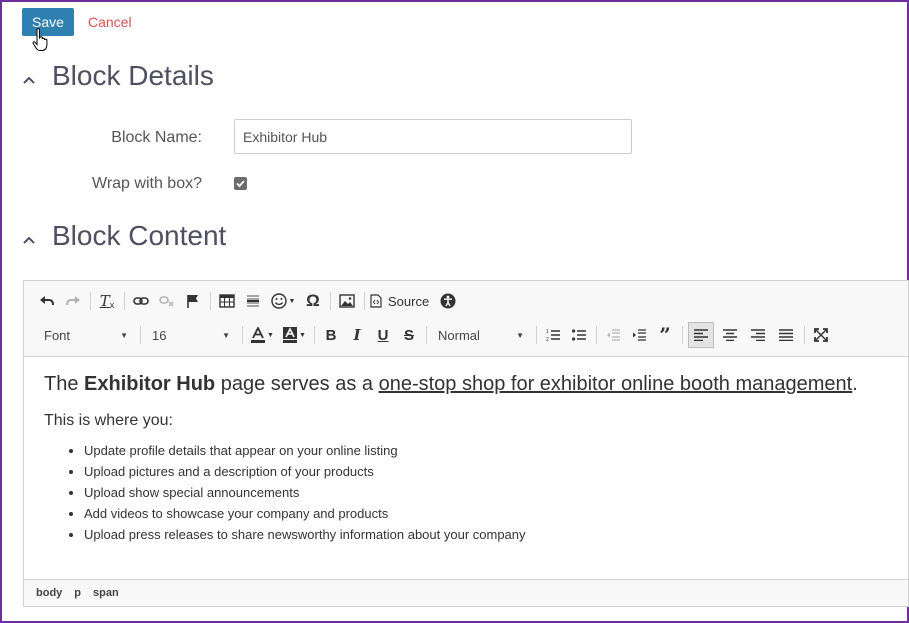  Describe the element at coordinates (193, 301) in the screenshot. I see `anchor-flag-icon` at that location.